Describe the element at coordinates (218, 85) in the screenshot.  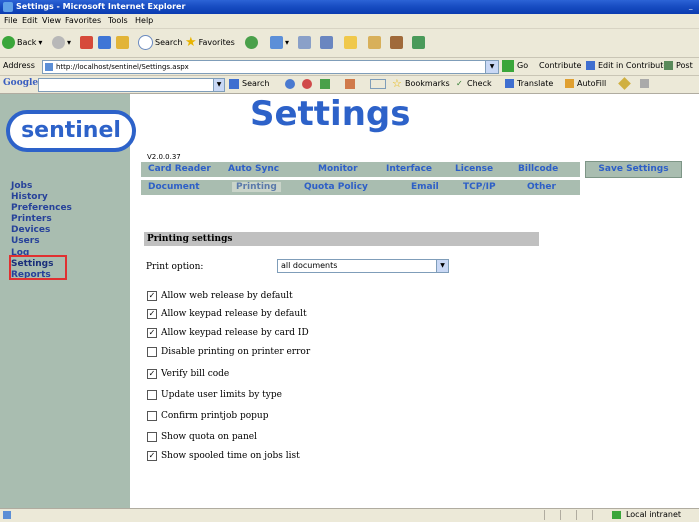
I see `google-dropdown-icon: ▼` at that location.